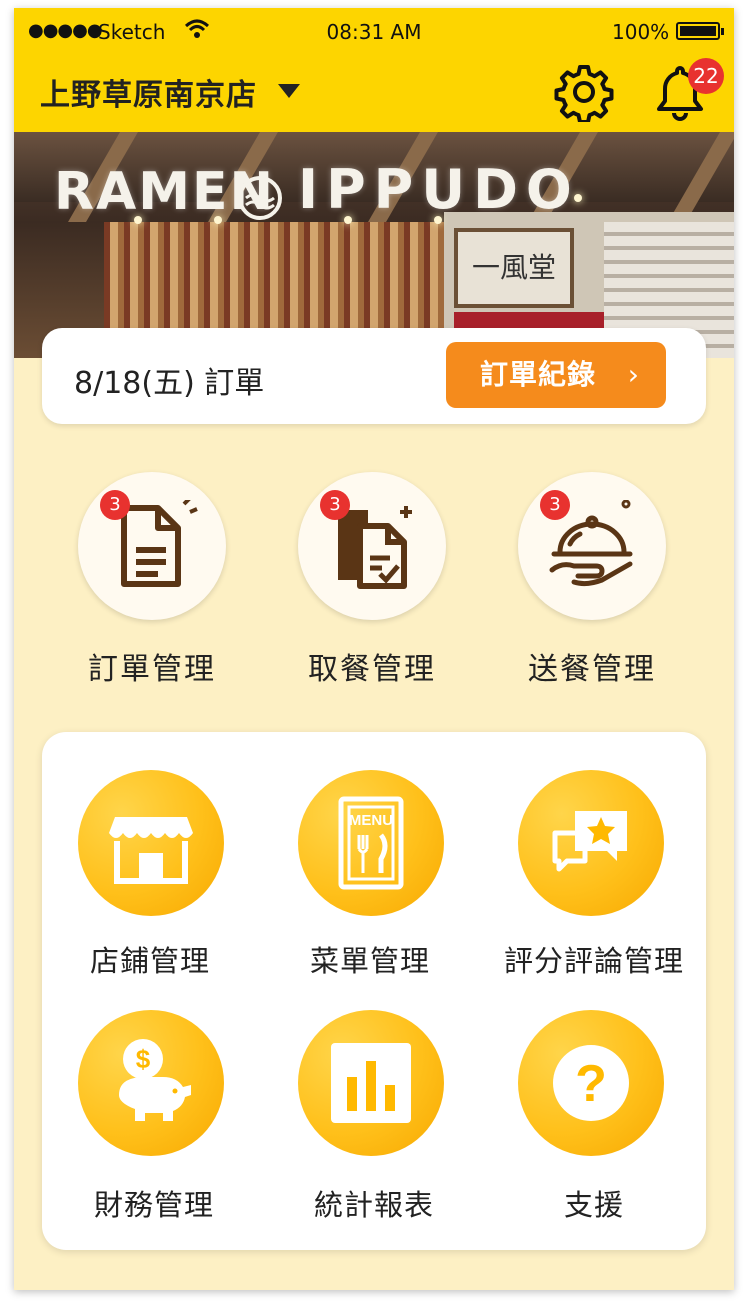  Describe the element at coordinates (374, 70) in the screenshot. I see `top-bar: ●●●●● Sketch 08:31 AM 100% 上野草原南京店 22` at that location.